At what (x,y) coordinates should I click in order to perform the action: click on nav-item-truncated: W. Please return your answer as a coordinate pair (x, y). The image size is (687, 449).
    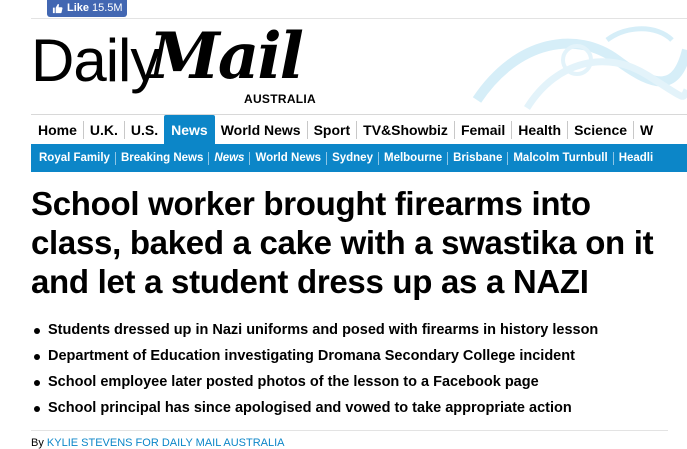
    Looking at the image, I should click on (646, 130).